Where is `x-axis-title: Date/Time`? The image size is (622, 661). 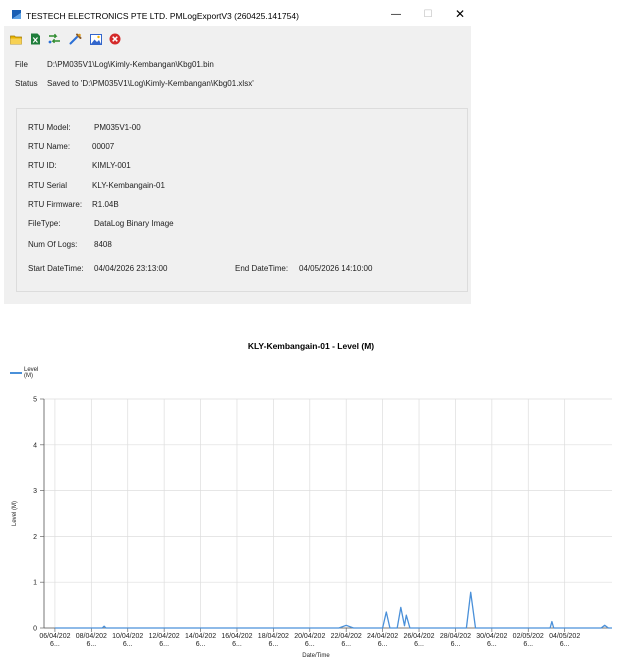
x-axis-title: Date/Time is located at coordinates (316, 656).